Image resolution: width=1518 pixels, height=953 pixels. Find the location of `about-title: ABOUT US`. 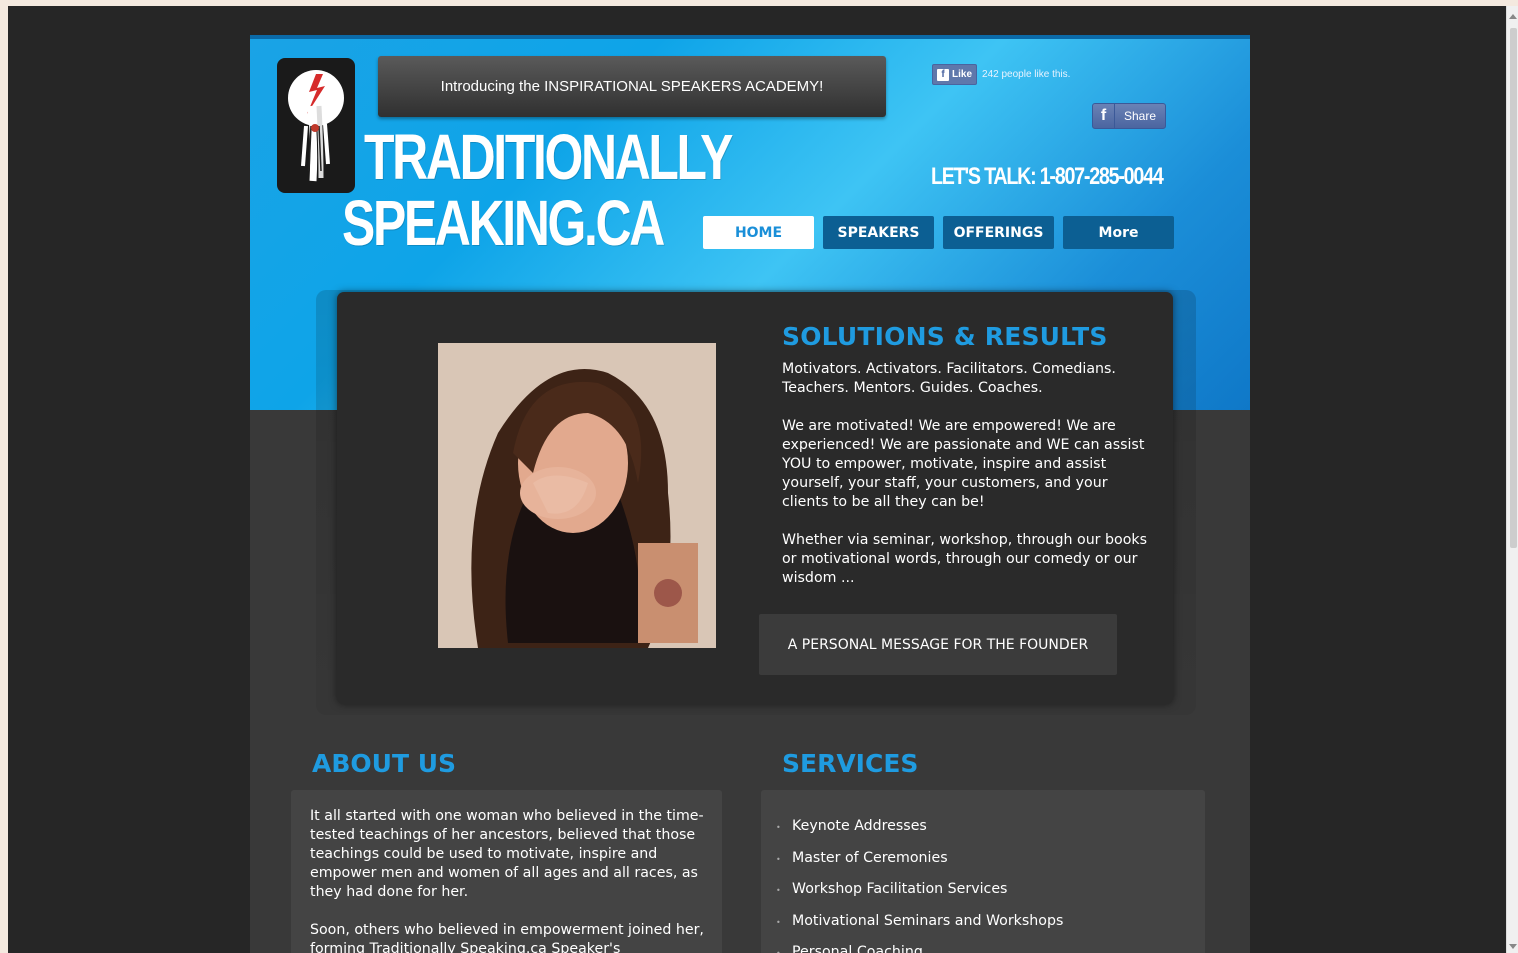

about-title: ABOUT US is located at coordinates (384, 763).